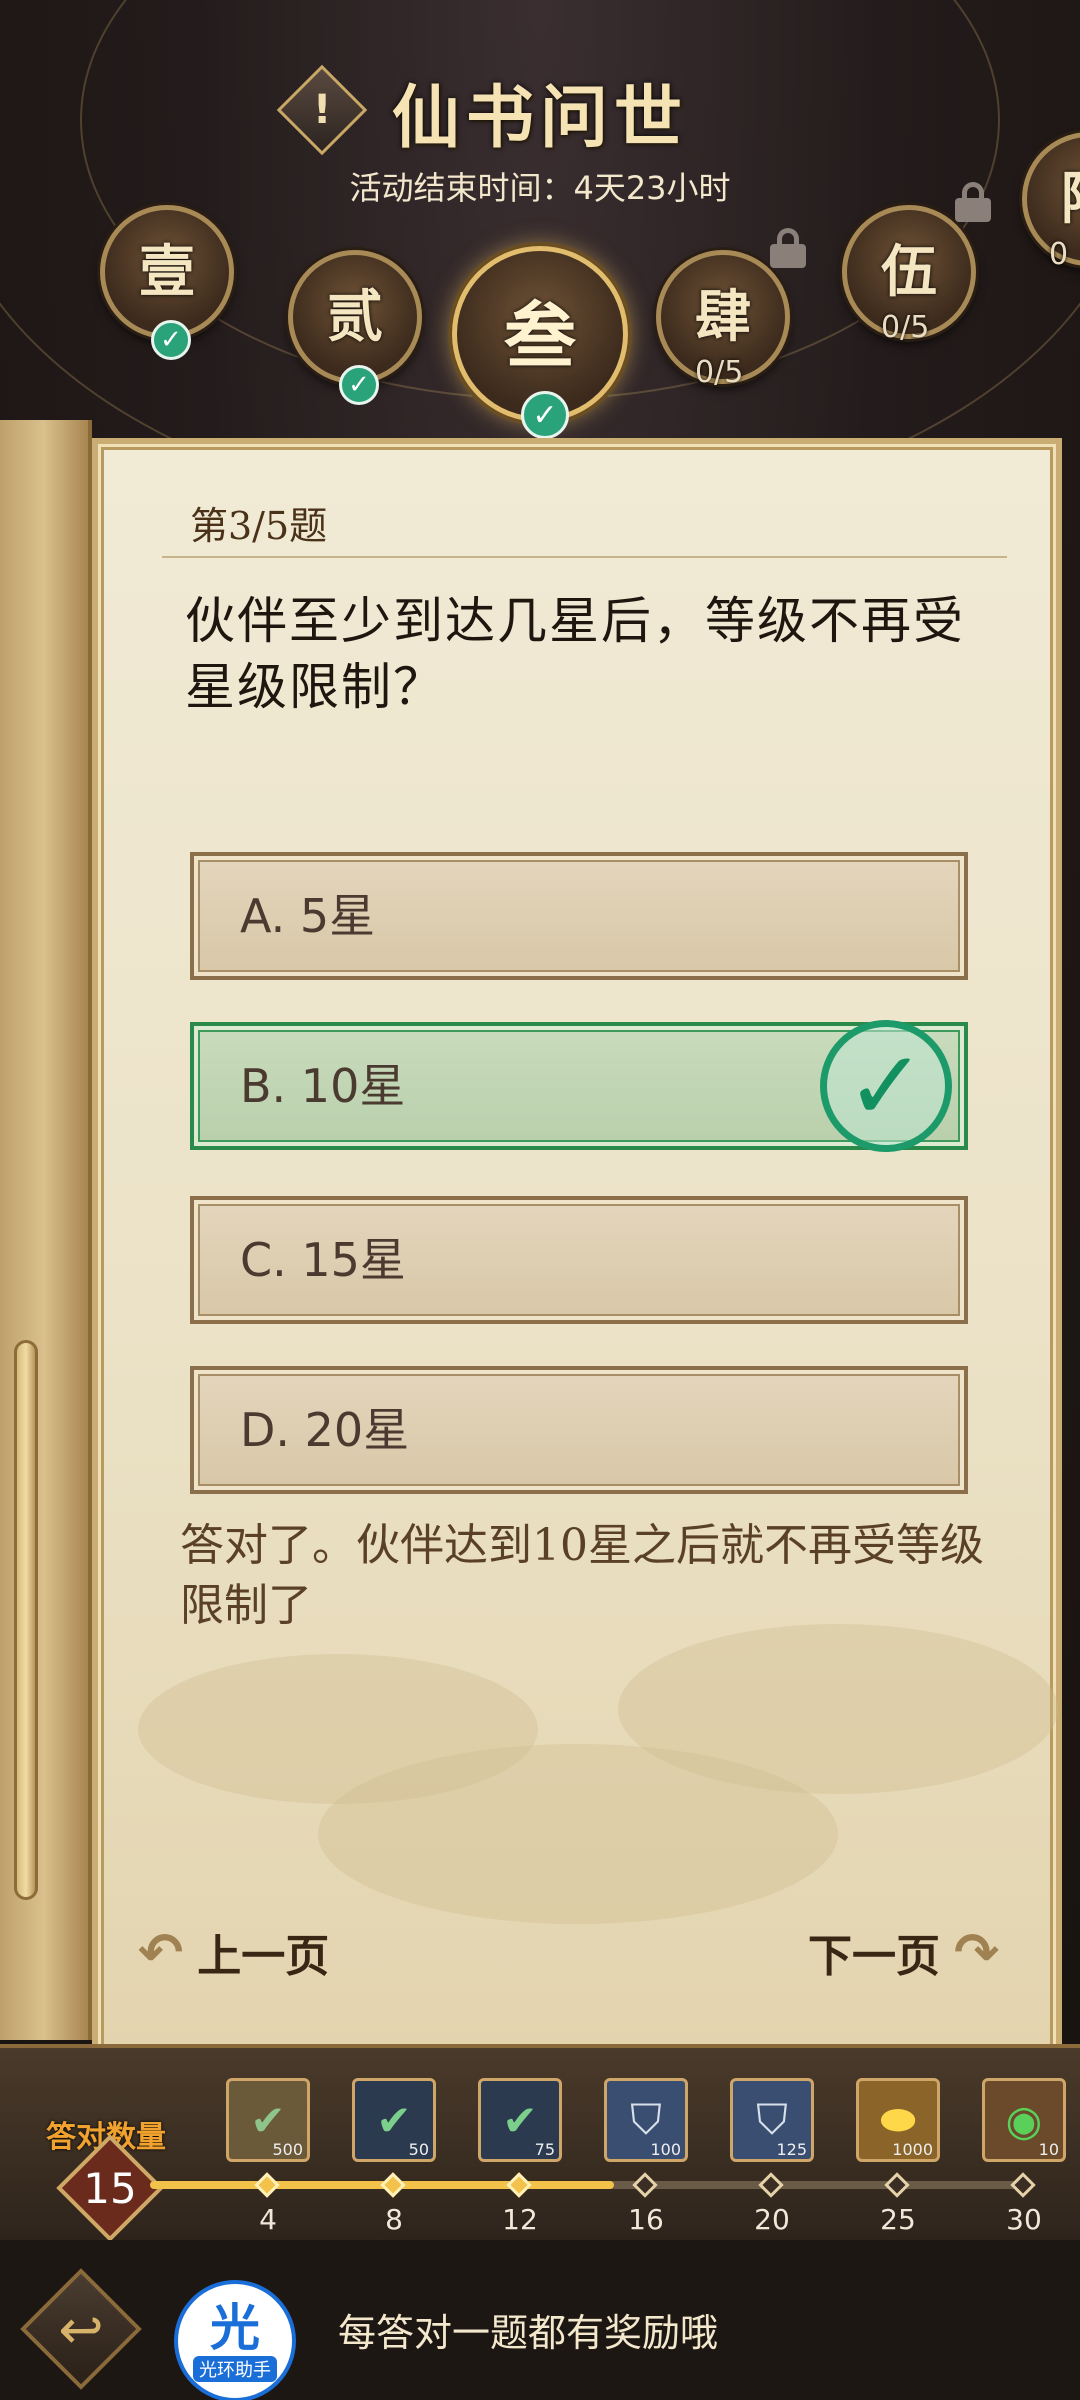 The image size is (1080, 2400). What do you see at coordinates (579, 1086) in the screenshot?
I see `option-b-button: B. 10星 ✓` at bounding box center [579, 1086].